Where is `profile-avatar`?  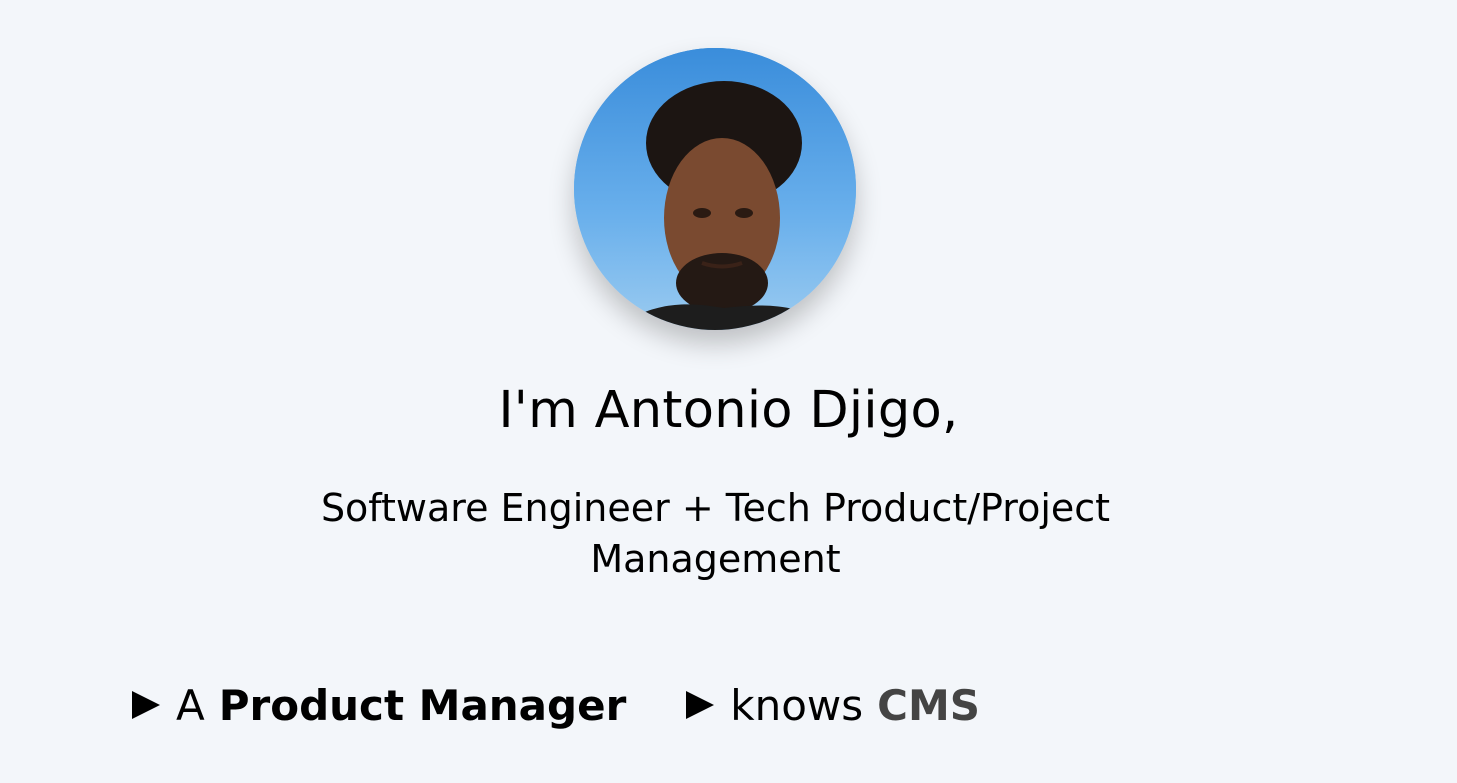
profile-avatar is located at coordinates (715, 189).